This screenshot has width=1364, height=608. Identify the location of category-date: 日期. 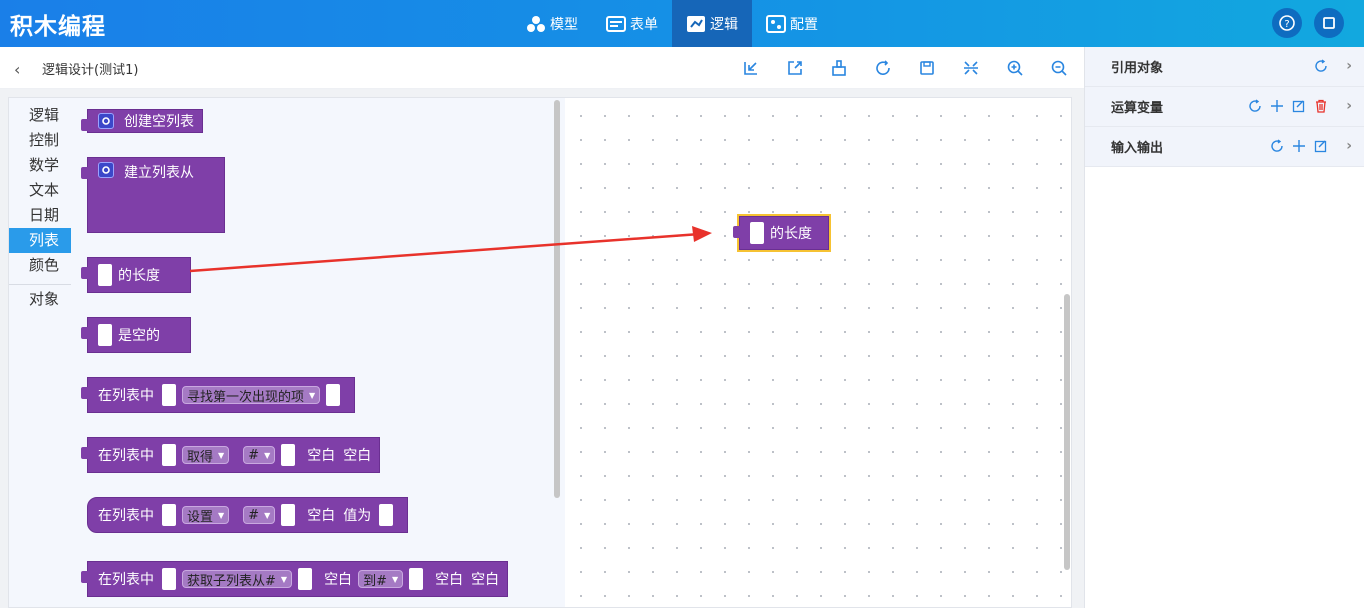
(40, 215).